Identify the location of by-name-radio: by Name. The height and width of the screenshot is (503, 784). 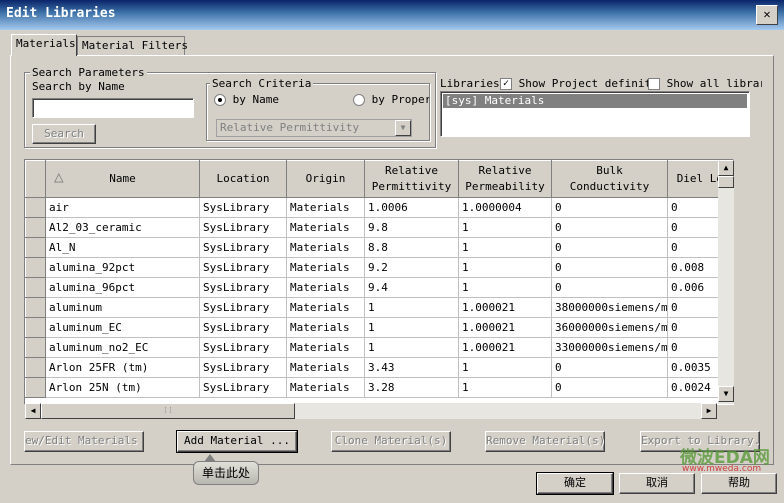
(246, 99).